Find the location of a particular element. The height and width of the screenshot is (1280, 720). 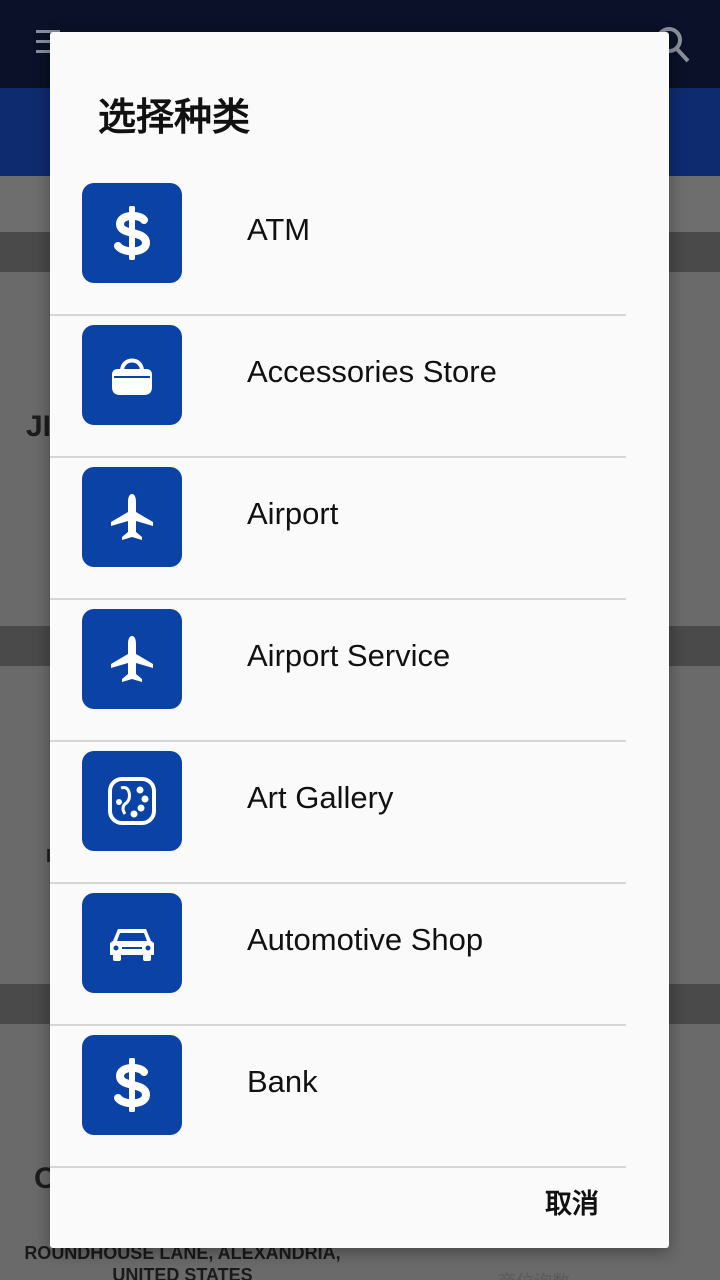

category-item-art-gallery: Art Gallery is located at coordinates (338, 813).